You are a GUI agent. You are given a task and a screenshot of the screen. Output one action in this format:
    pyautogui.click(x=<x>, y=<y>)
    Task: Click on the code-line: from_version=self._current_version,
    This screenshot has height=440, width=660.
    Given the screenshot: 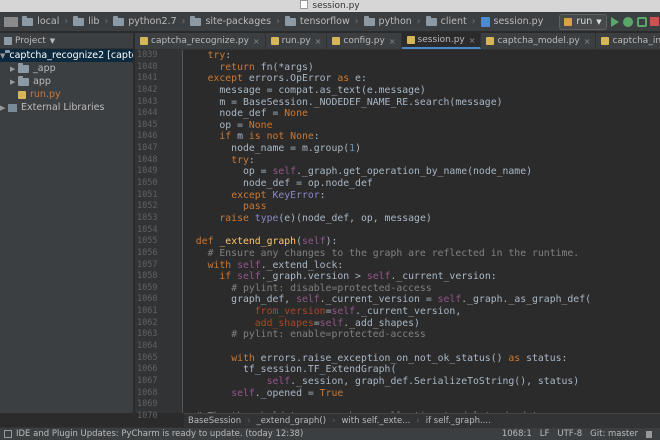 What is the action you would take?
    pyautogui.click(x=358, y=312)
    